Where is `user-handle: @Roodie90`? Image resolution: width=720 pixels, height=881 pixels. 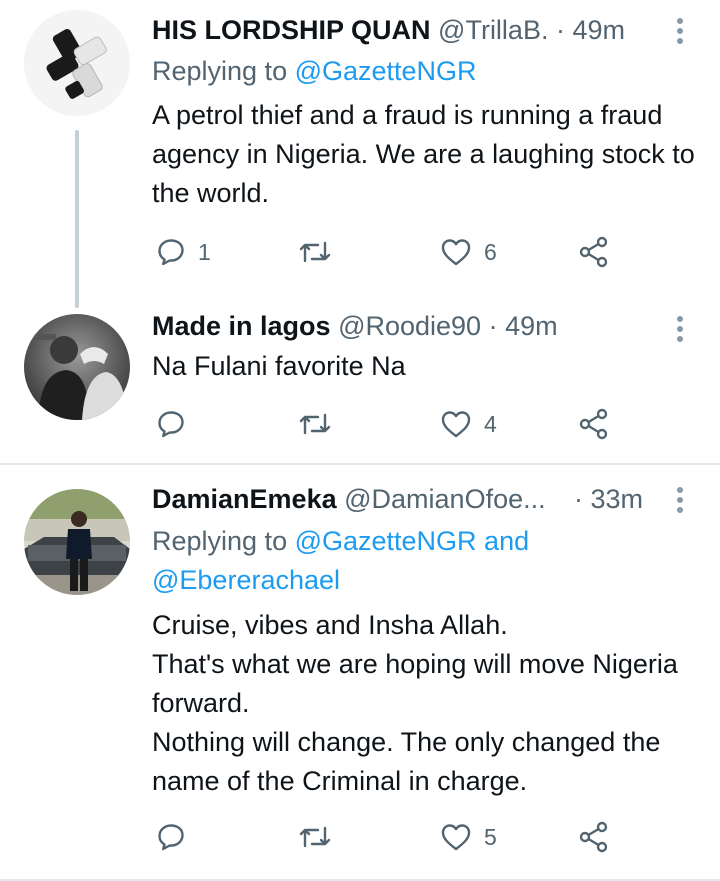
user-handle: @Roodie90 is located at coordinates (409, 326).